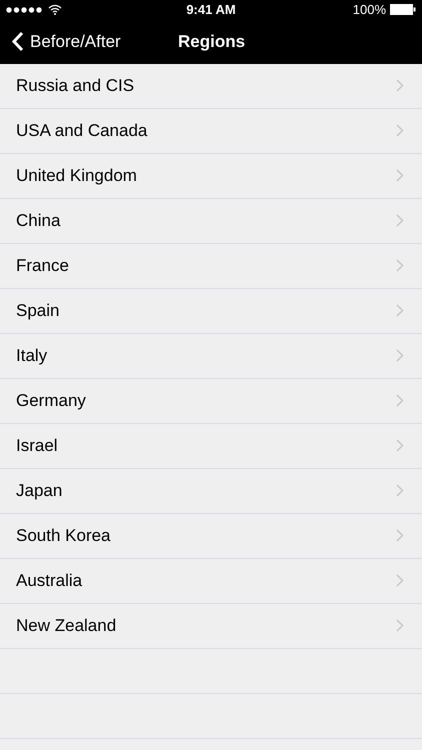 This screenshot has width=422, height=750. What do you see at coordinates (403, 10) in the screenshot?
I see `battery-icon` at bounding box center [403, 10].